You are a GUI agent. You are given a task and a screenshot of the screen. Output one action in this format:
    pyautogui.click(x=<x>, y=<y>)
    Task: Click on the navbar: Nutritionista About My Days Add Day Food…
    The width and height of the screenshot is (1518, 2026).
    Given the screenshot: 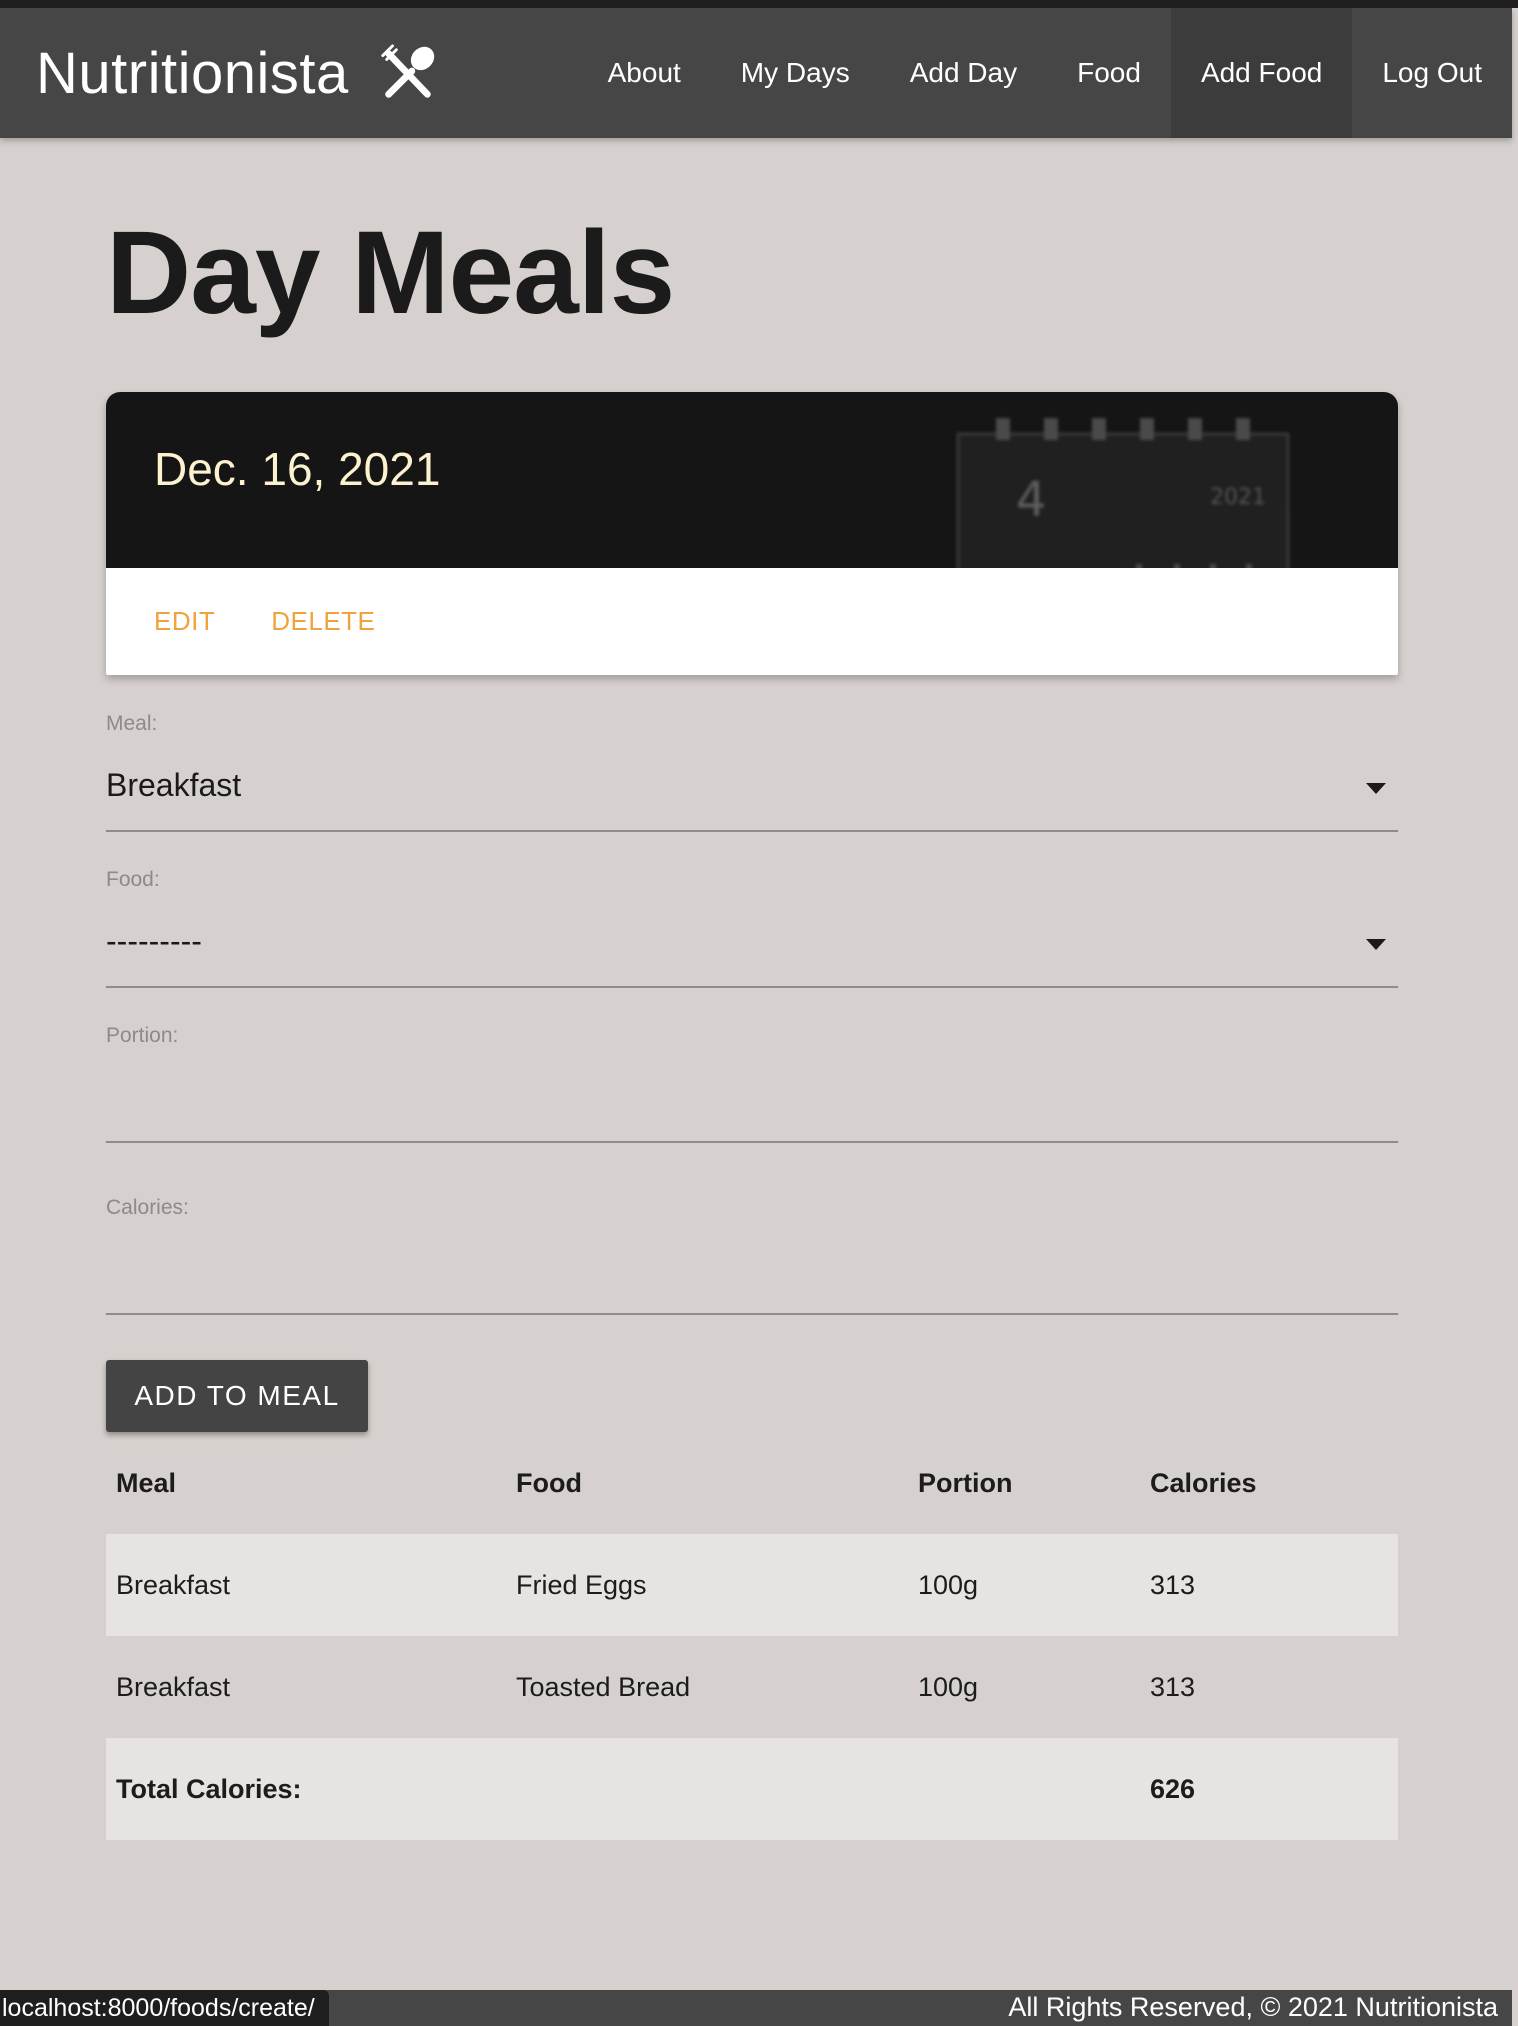 What is the action you would take?
    pyautogui.click(x=756, y=73)
    